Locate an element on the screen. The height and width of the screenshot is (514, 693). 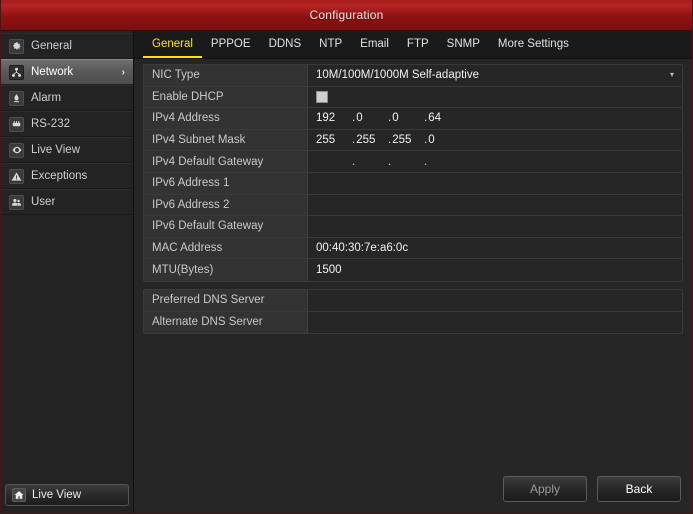
sidebar-item-label: RS-232 is located at coordinates (50, 124).